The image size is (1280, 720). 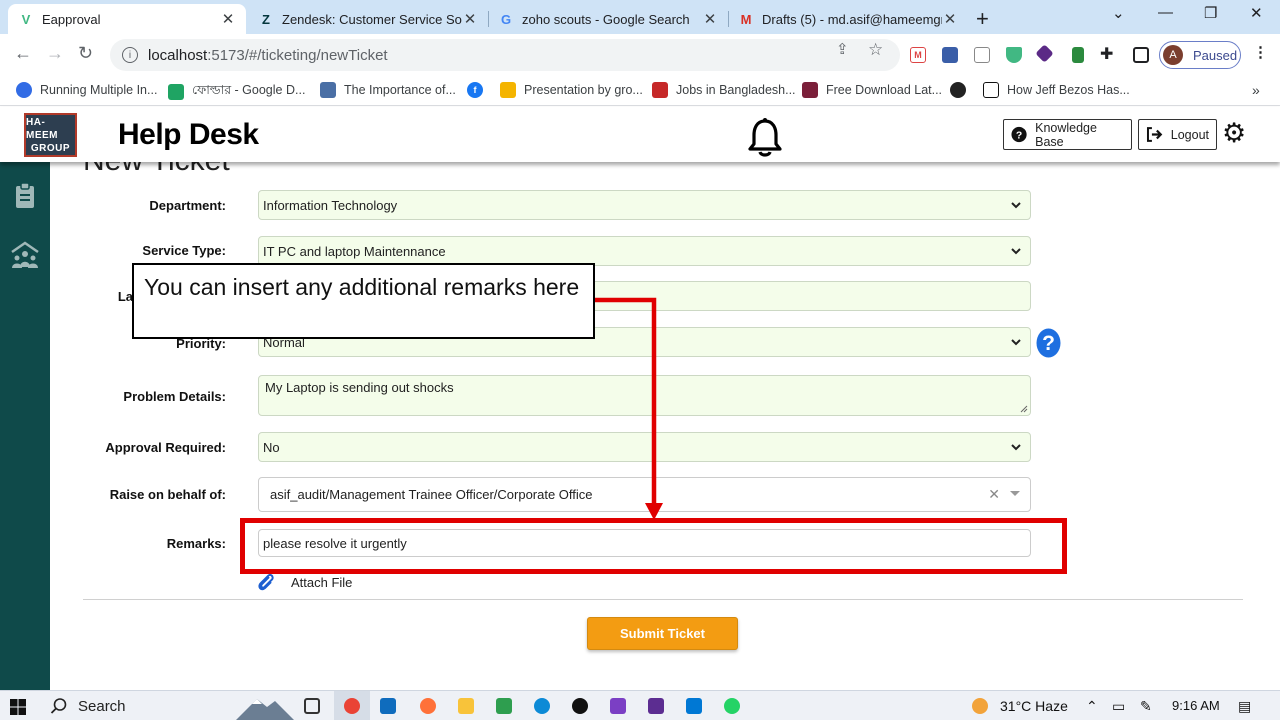 What do you see at coordinates (368, 19) in the screenshot?
I see `tab-zendesk: Z Zendesk: Customer Service Softw ✕` at bounding box center [368, 19].